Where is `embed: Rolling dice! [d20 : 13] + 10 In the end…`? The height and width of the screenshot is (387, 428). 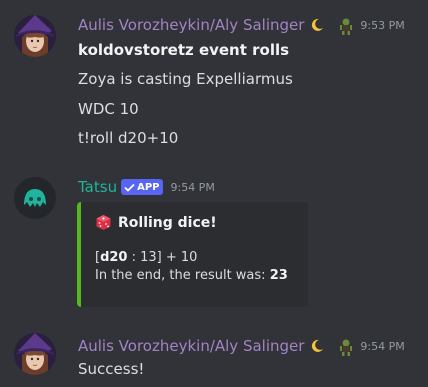
embed: Rolling dice! [d20 : 13] + 10 In the end… is located at coordinates (192, 254).